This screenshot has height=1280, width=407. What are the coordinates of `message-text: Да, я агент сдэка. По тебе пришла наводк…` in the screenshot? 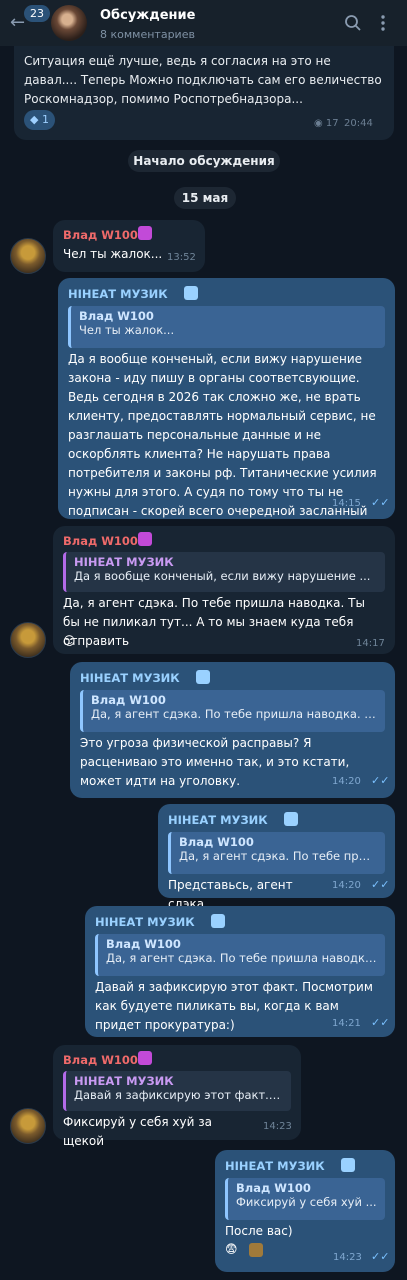 It's located at (214, 622).